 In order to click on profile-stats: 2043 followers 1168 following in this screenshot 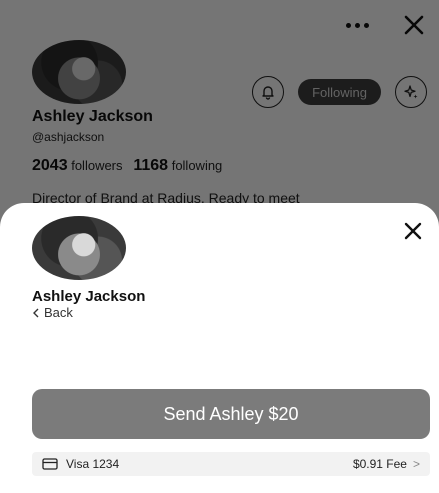, I will do `click(127, 166)`.